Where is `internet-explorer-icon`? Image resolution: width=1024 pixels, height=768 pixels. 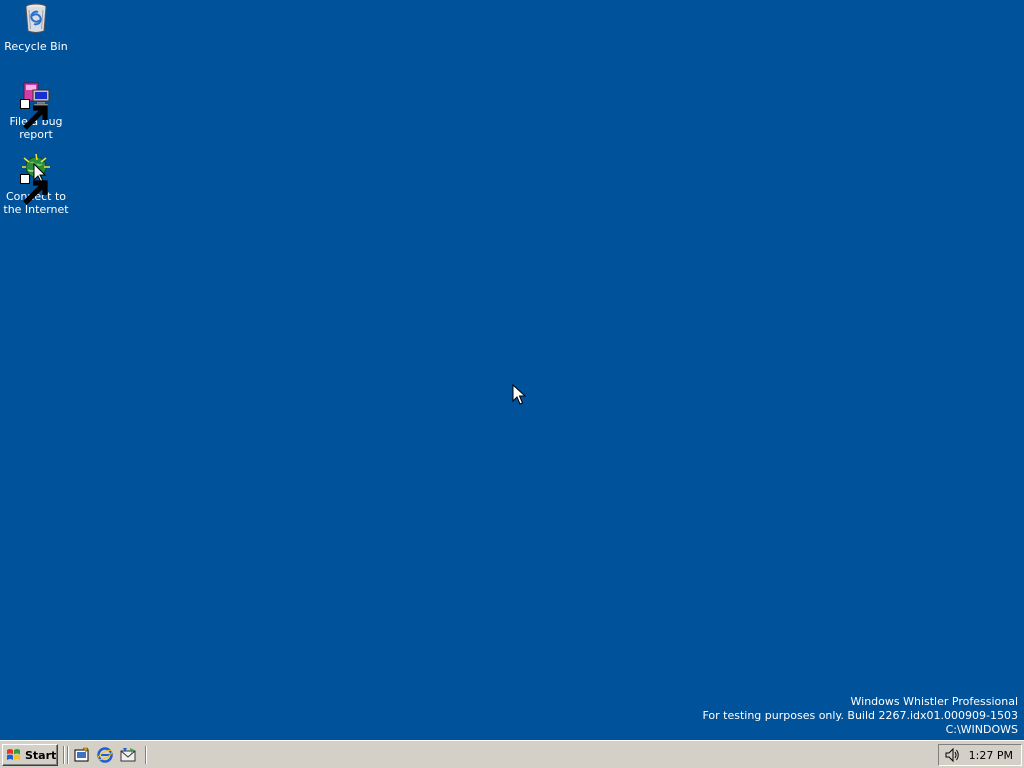 internet-explorer-icon is located at coordinates (105, 755).